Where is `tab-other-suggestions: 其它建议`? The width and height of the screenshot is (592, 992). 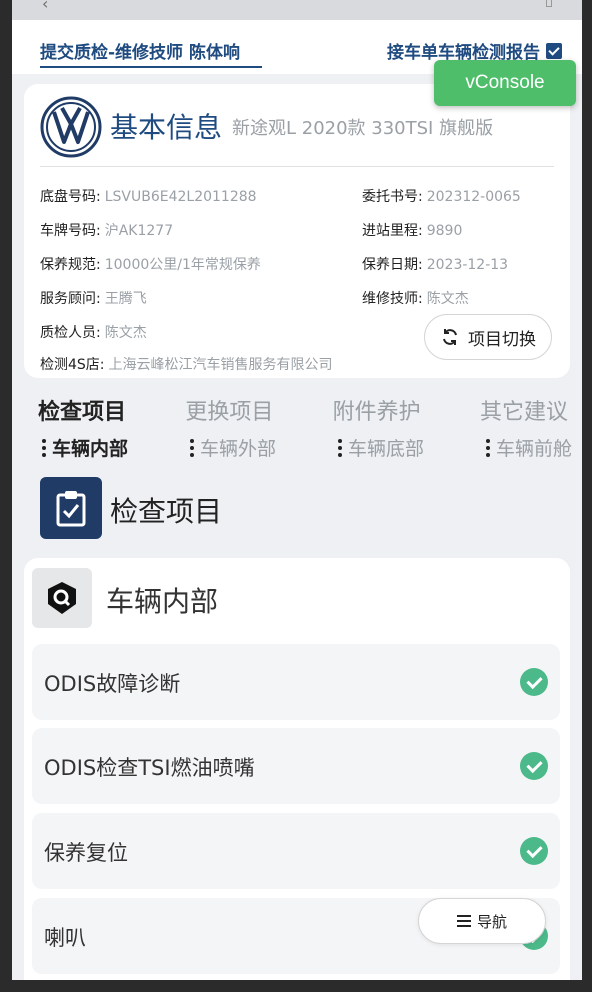
tab-other-suggestions: 其它建议 is located at coordinates (524, 410).